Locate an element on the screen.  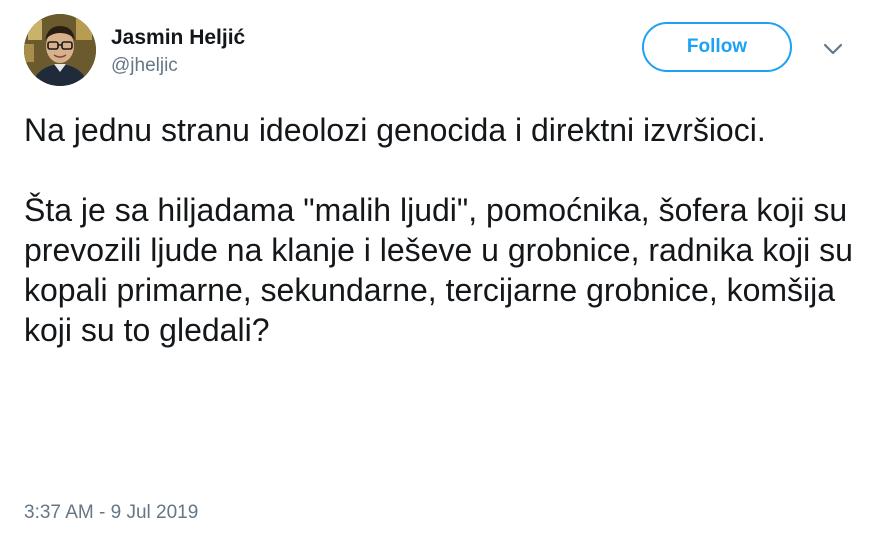
follow-button: Follow is located at coordinates (717, 47).